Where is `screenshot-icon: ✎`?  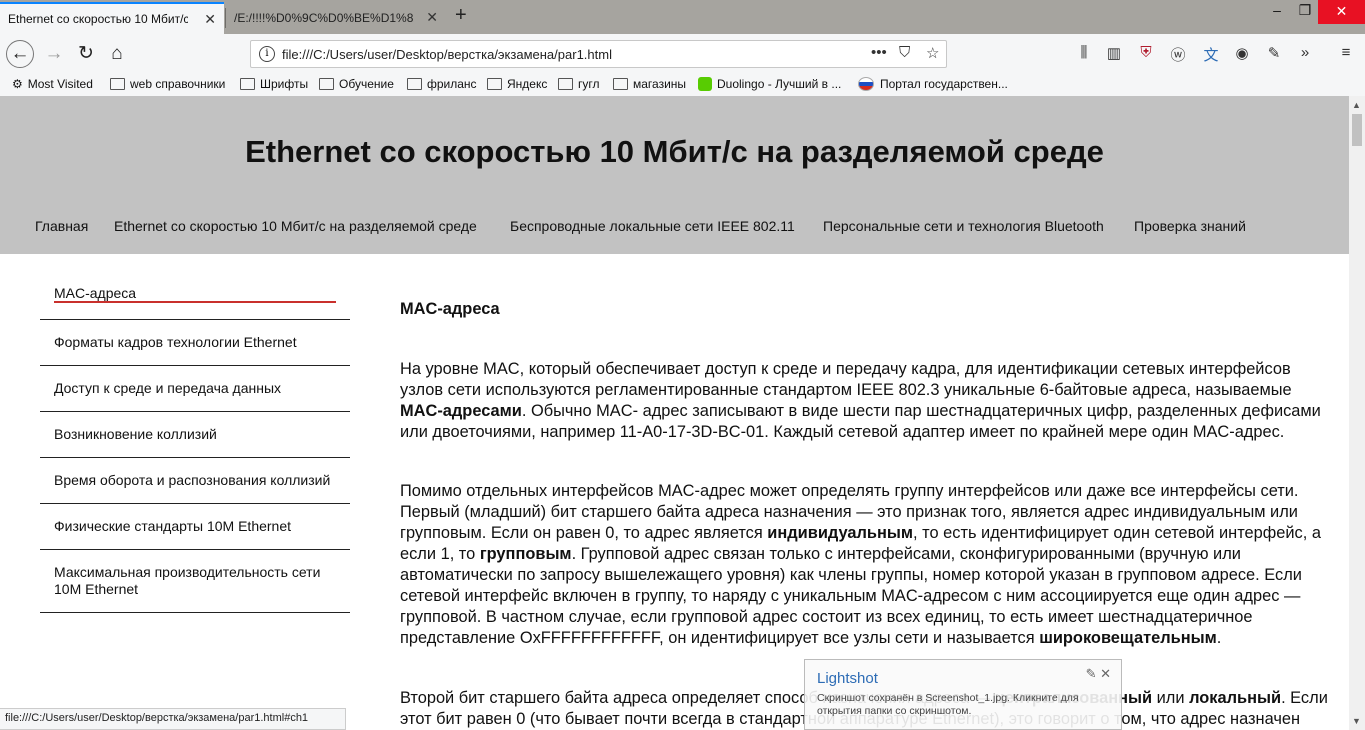 screenshot-icon: ✎ is located at coordinates (1274, 53).